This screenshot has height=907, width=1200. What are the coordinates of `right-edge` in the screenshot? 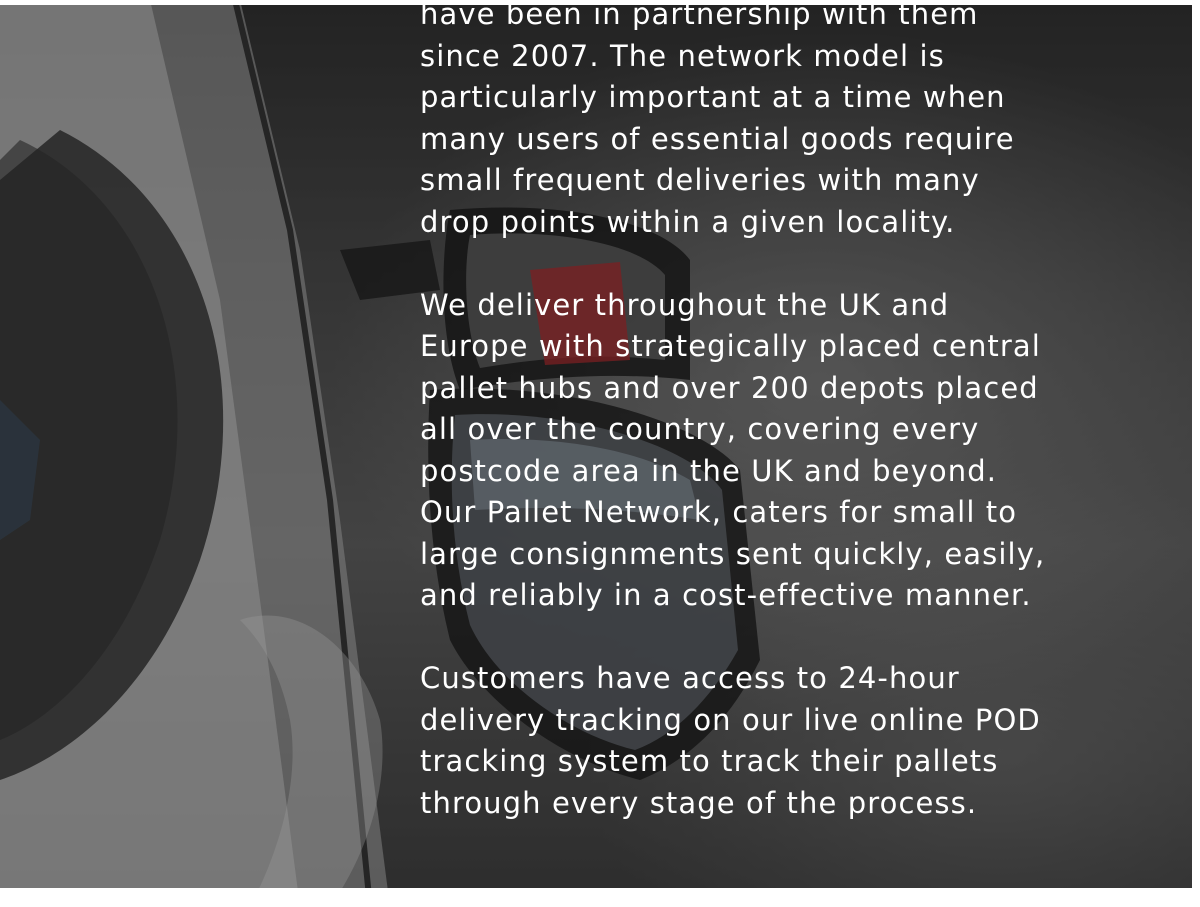 It's located at (1196, 453).